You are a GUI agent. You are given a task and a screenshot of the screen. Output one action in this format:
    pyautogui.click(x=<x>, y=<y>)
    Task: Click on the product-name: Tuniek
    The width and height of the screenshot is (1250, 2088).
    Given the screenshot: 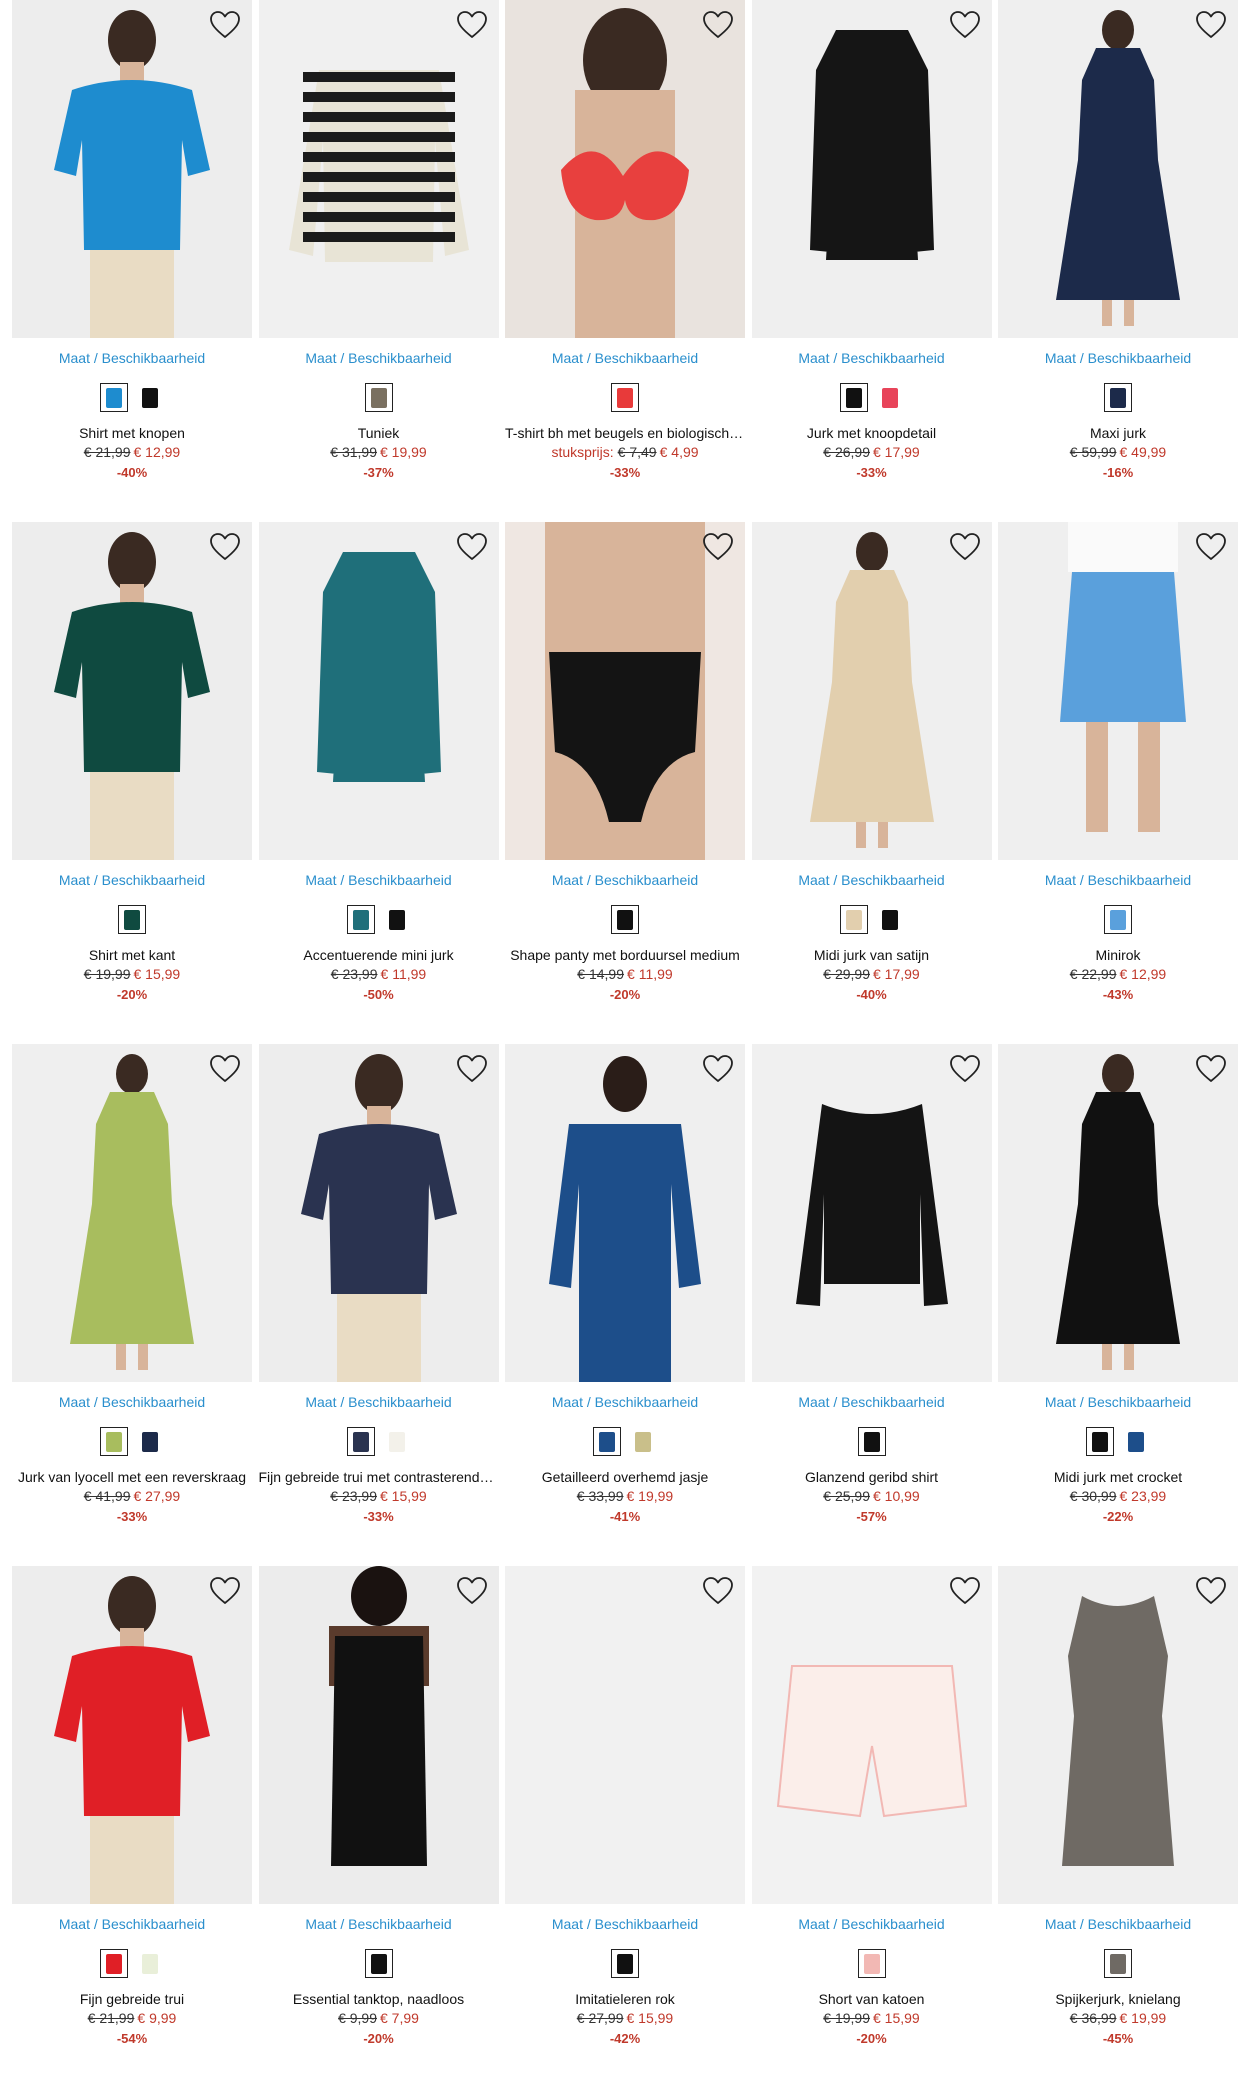 What is the action you would take?
    pyautogui.click(x=379, y=433)
    